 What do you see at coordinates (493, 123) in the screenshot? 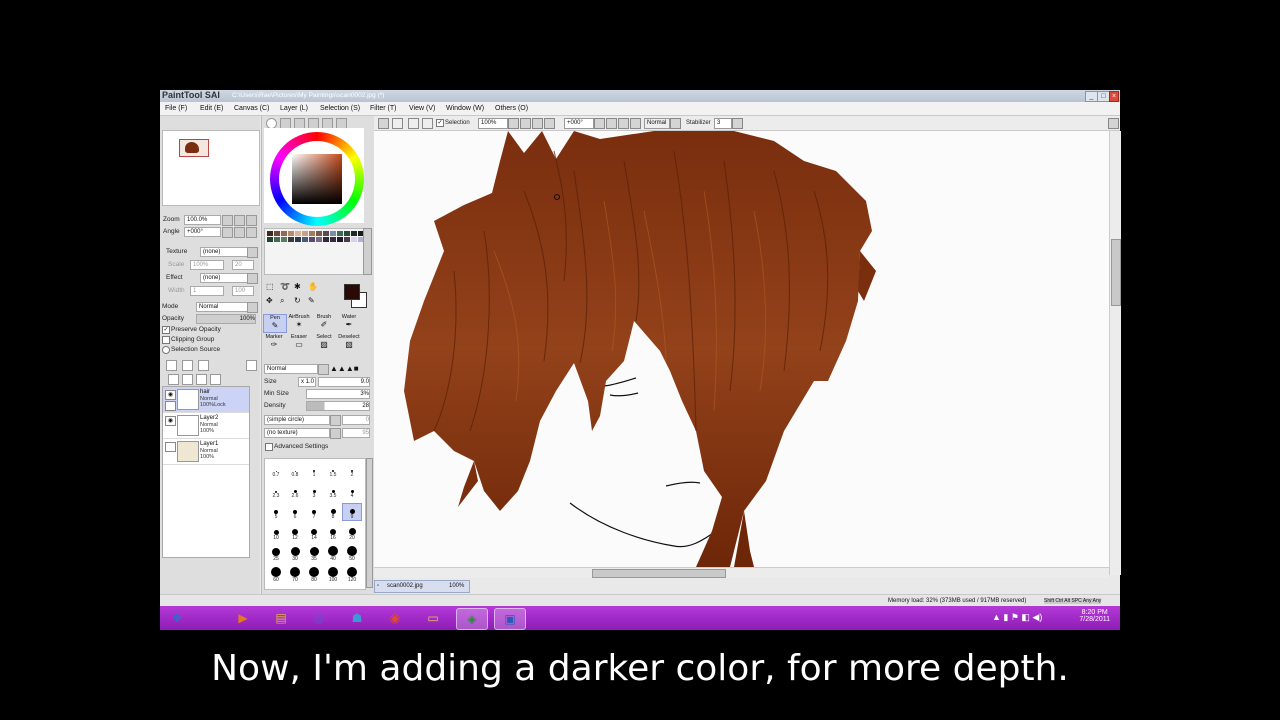
I see `toolbar-zoom: 100%` at bounding box center [493, 123].